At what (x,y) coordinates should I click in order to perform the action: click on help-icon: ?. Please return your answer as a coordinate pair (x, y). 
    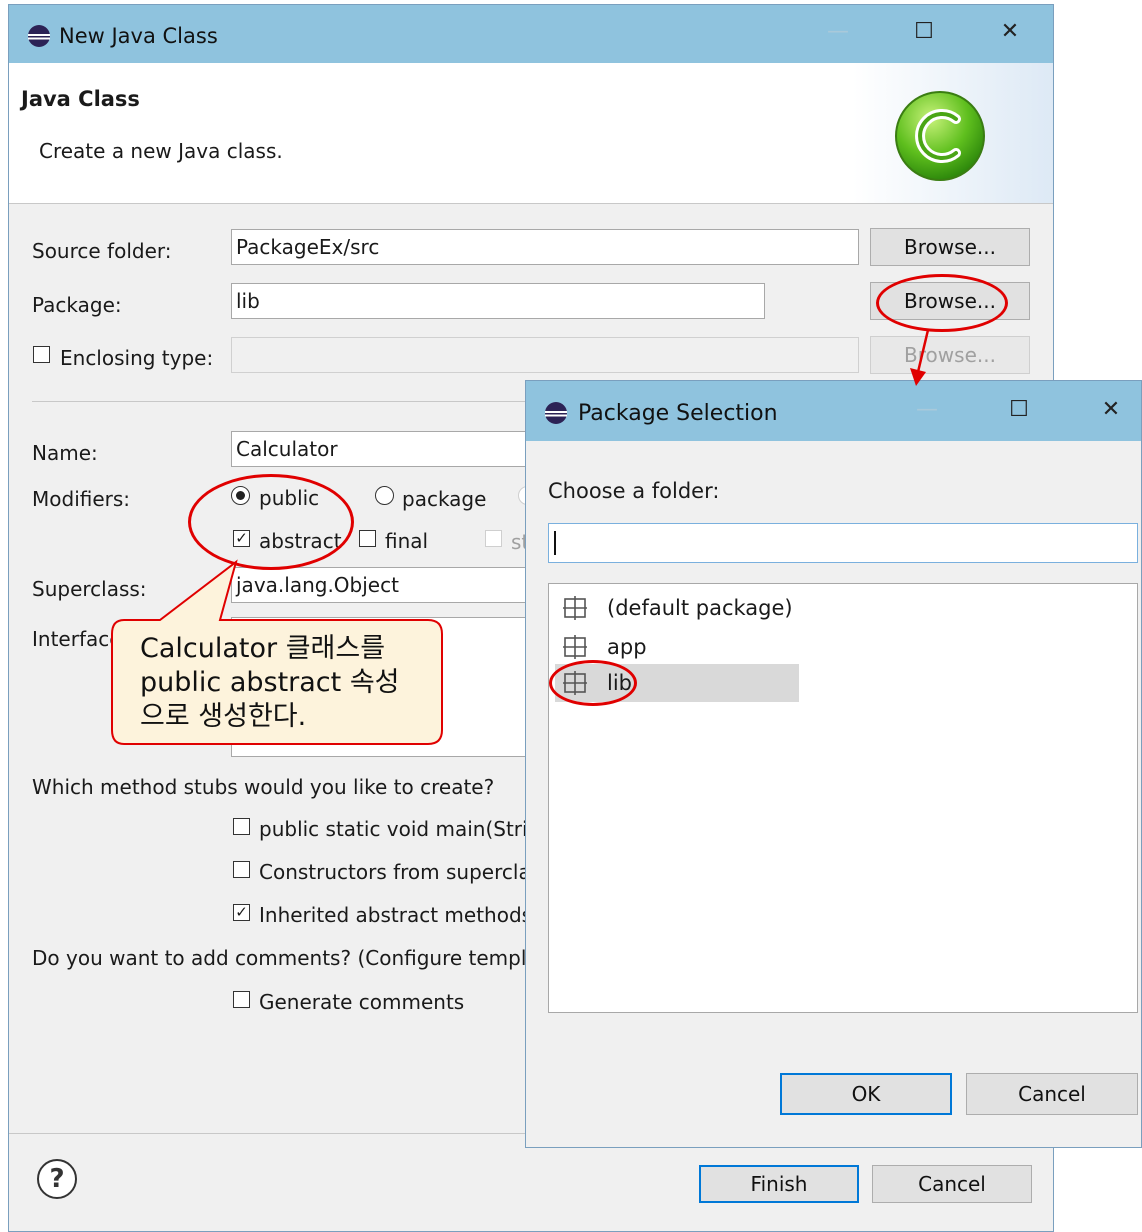
    Looking at the image, I should click on (57, 1179).